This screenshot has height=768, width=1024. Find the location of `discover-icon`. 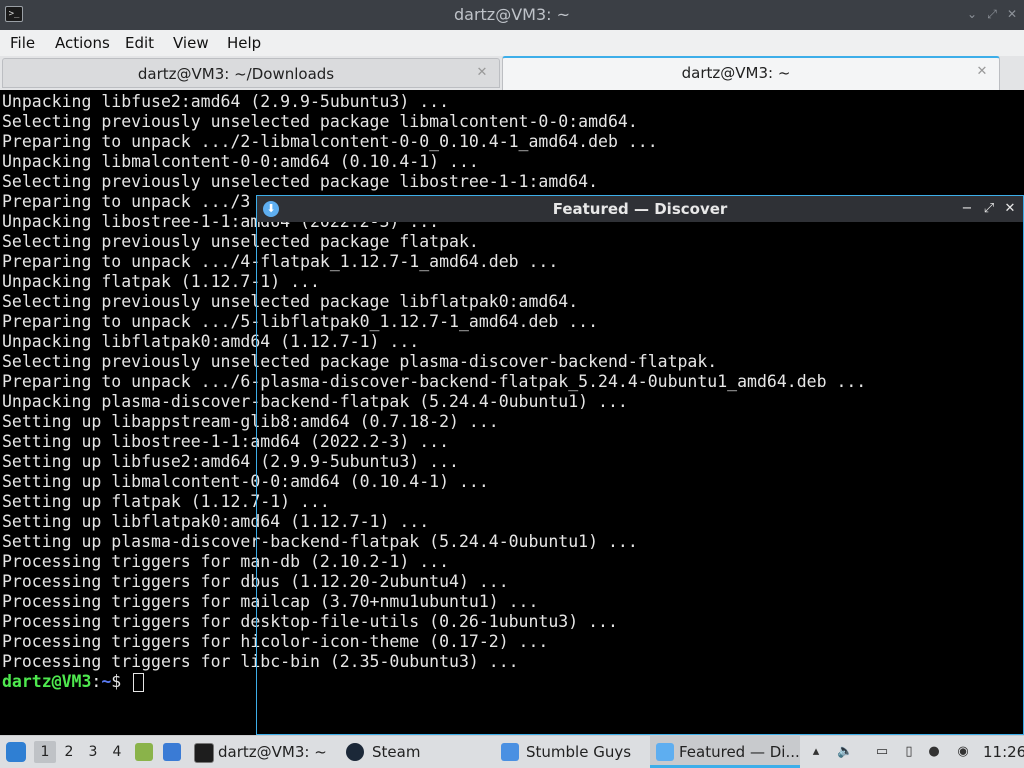

discover-icon is located at coordinates (665, 752).